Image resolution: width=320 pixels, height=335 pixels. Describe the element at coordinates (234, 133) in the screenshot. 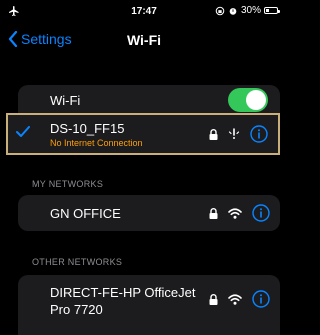

I see `no-internet-wifi-icon` at that location.